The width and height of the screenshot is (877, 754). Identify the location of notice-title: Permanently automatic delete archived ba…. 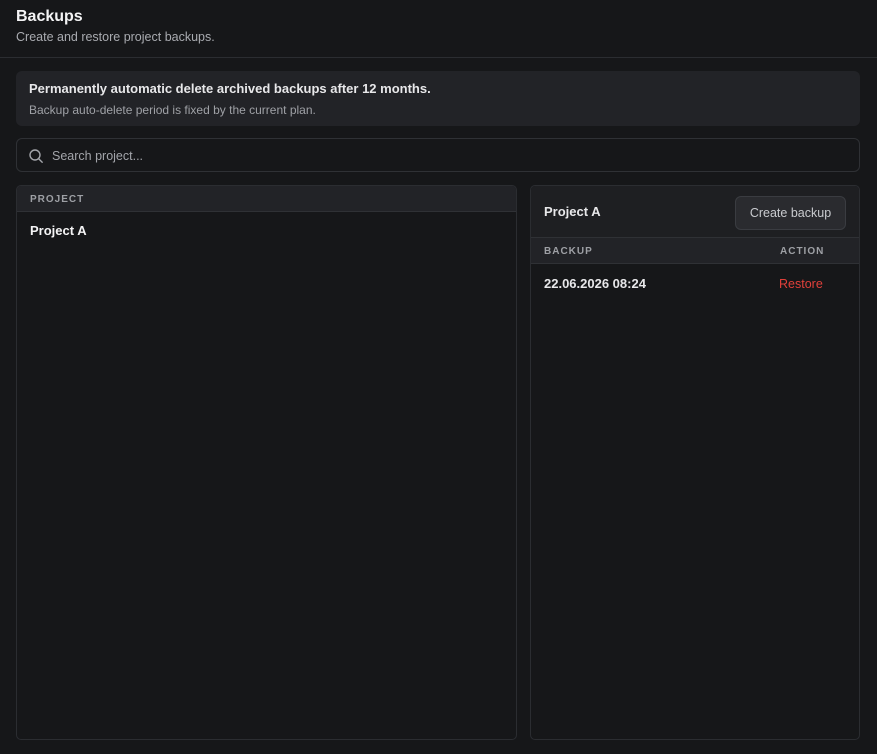
(230, 88).